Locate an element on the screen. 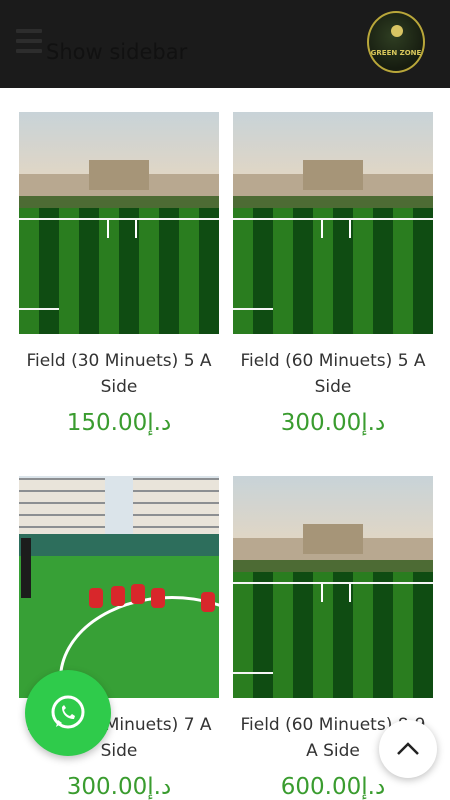 The width and height of the screenshot is (450, 800). whatsapp-icon is located at coordinates (68, 712).